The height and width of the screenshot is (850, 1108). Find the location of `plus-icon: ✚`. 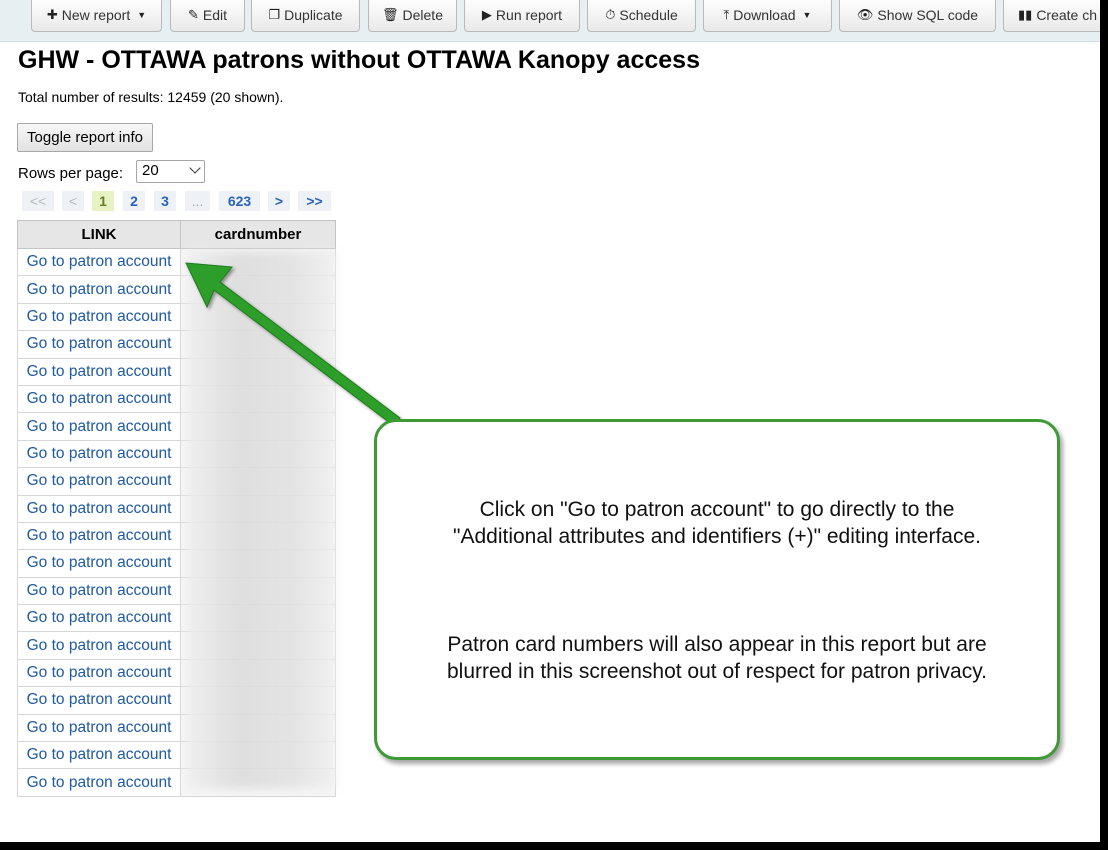

plus-icon: ✚ is located at coordinates (52, 14).